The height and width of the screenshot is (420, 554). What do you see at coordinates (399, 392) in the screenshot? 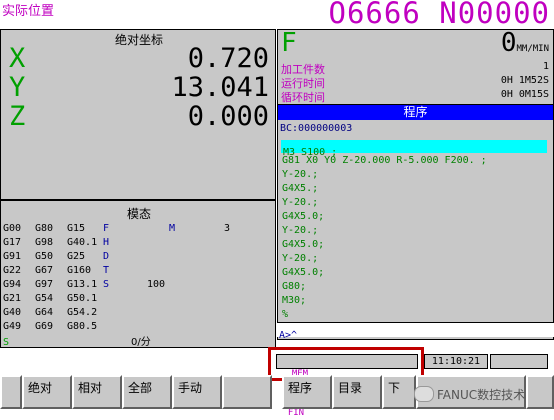
I see `softkey-next: 下` at bounding box center [399, 392].